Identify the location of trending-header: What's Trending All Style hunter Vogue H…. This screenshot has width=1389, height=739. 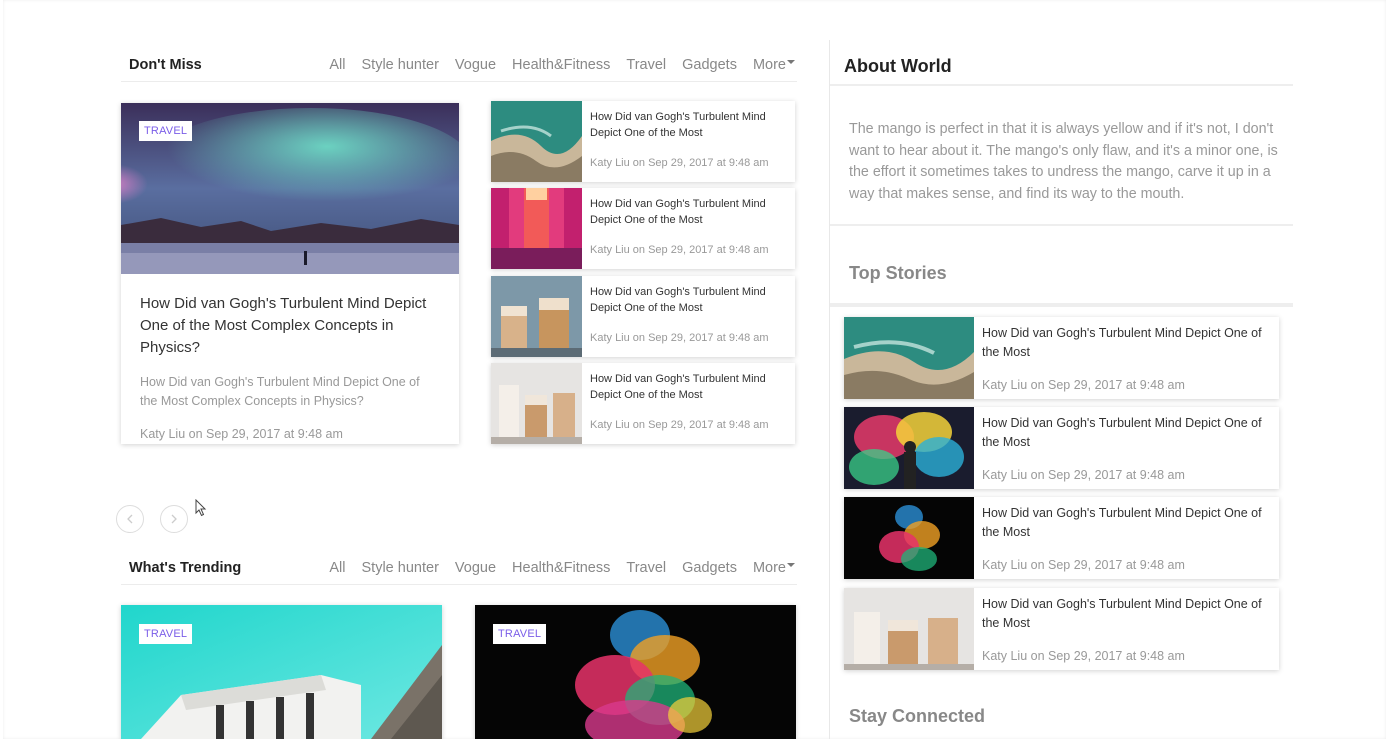
(459, 569).